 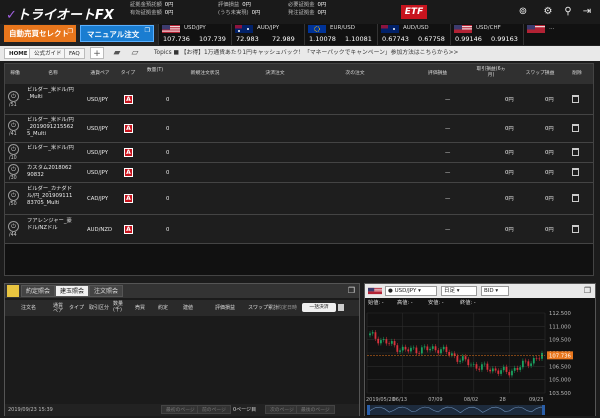 I want to click on all-settle-button: 一括決済, so click(x=319, y=307).